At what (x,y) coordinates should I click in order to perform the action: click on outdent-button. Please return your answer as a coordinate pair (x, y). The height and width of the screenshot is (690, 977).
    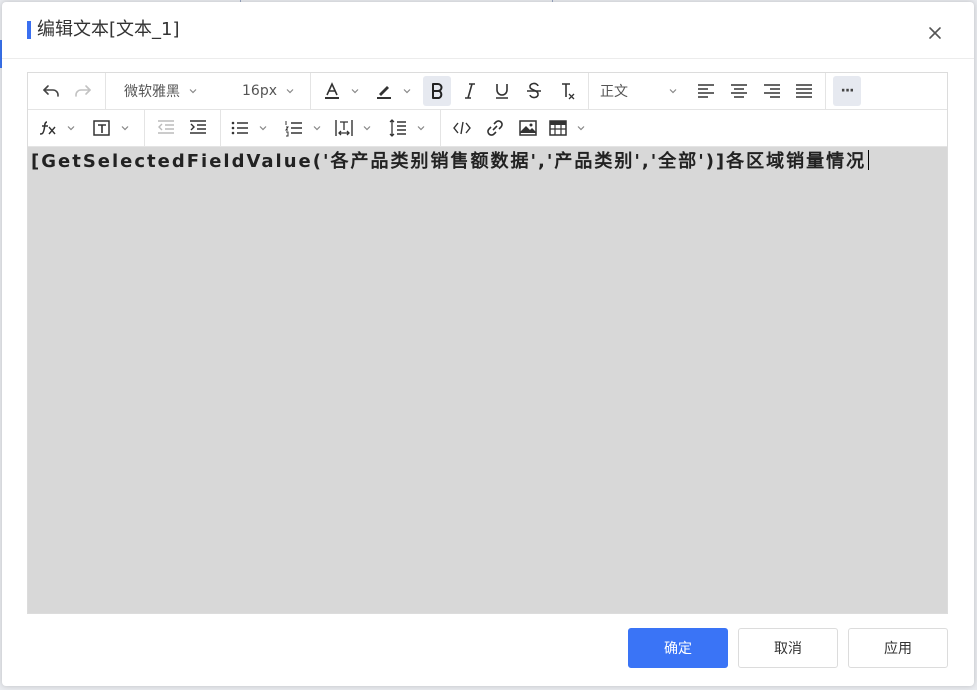
    Looking at the image, I should click on (166, 128).